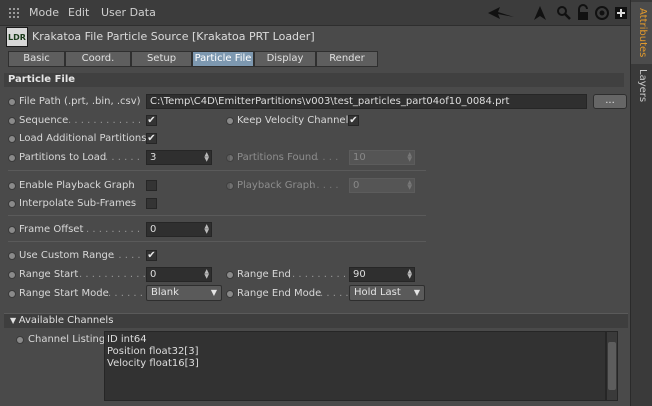 The width and height of the screenshot is (652, 406). Describe the element at coordinates (161, 59) in the screenshot. I see `tab-setup: Setup` at that location.